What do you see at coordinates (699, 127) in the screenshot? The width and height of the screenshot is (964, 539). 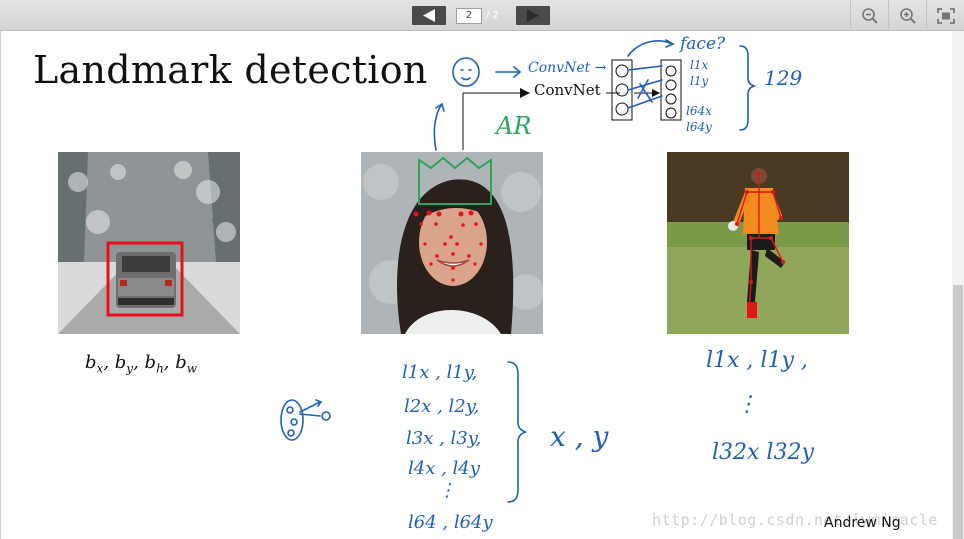 I see `output-l64y: l64y` at bounding box center [699, 127].